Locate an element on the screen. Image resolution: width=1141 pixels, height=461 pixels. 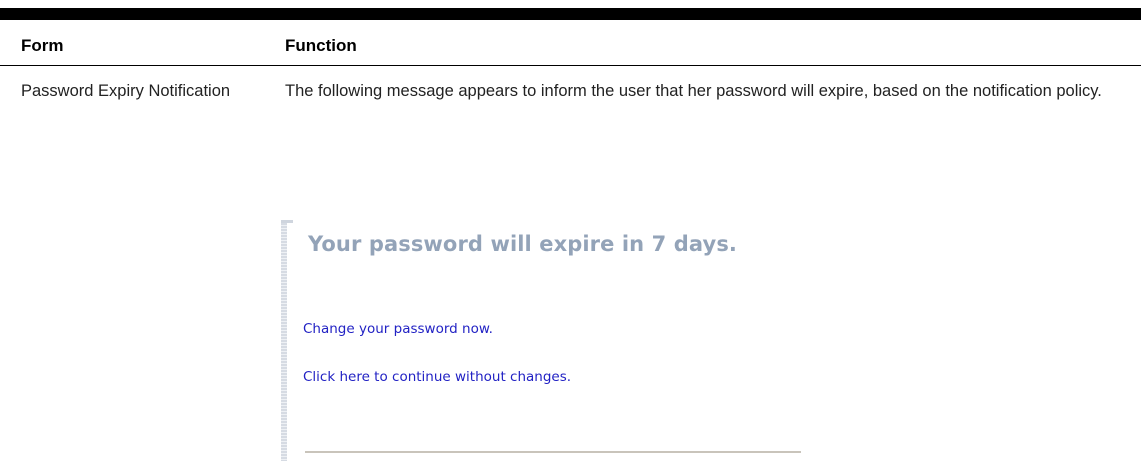
form-cell: Password Expiry Notification is located at coordinates (126, 91).